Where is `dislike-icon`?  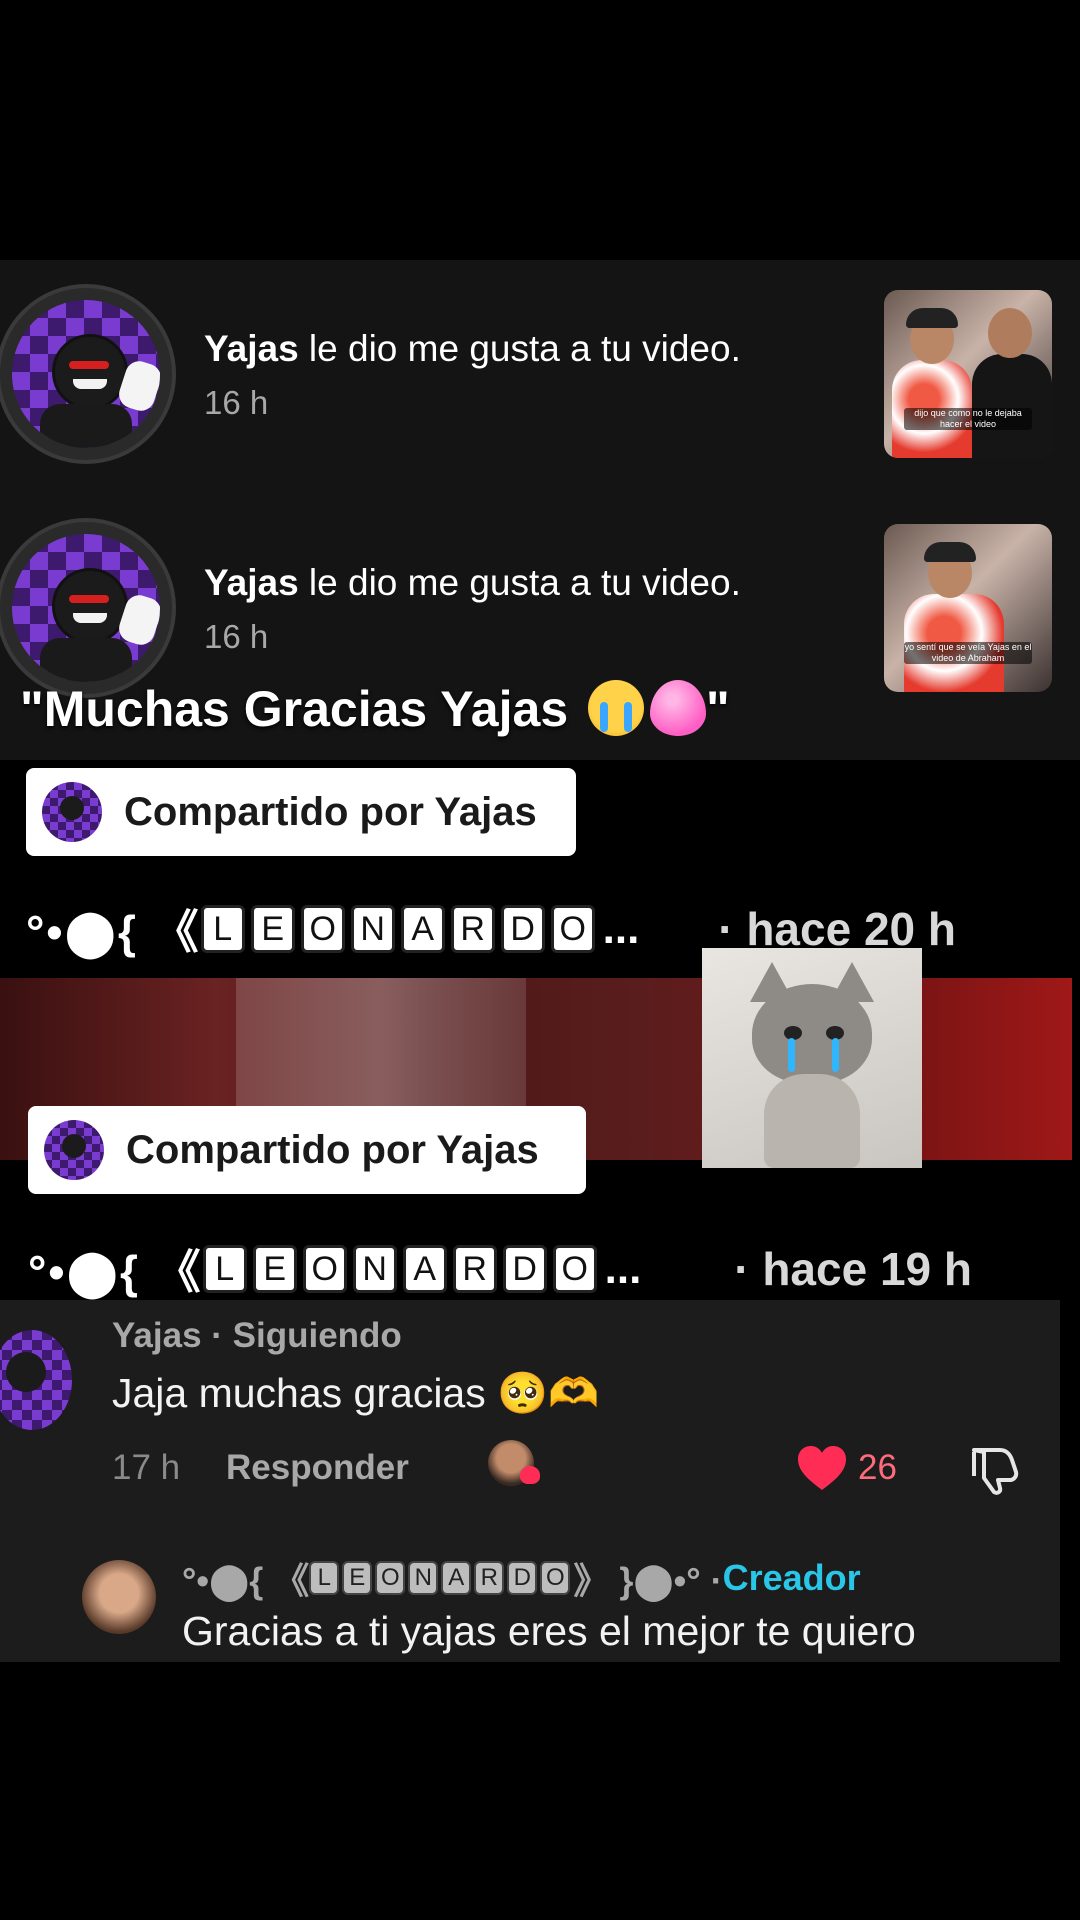
dislike-icon is located at coordinates (993, 1470).